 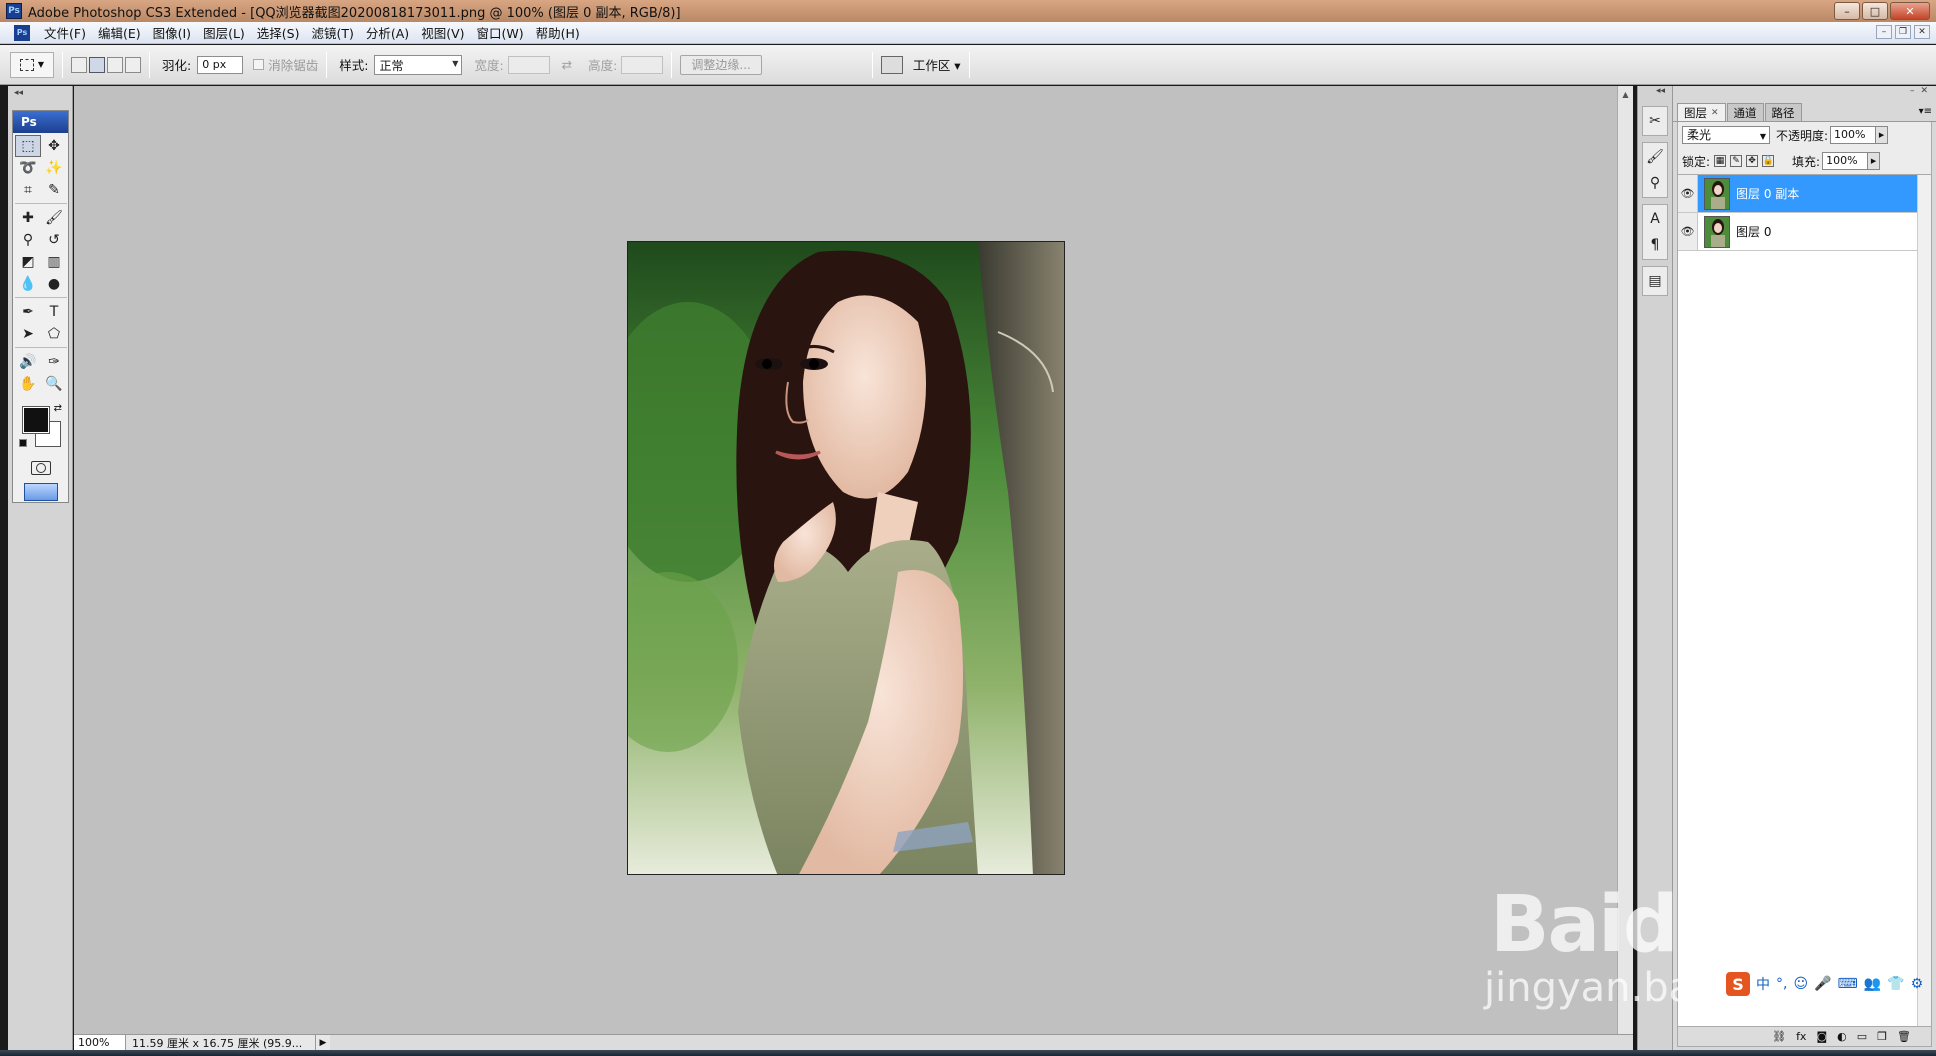 I want to click on panel-minimize-icon: –, so click(x=1912, y=93).